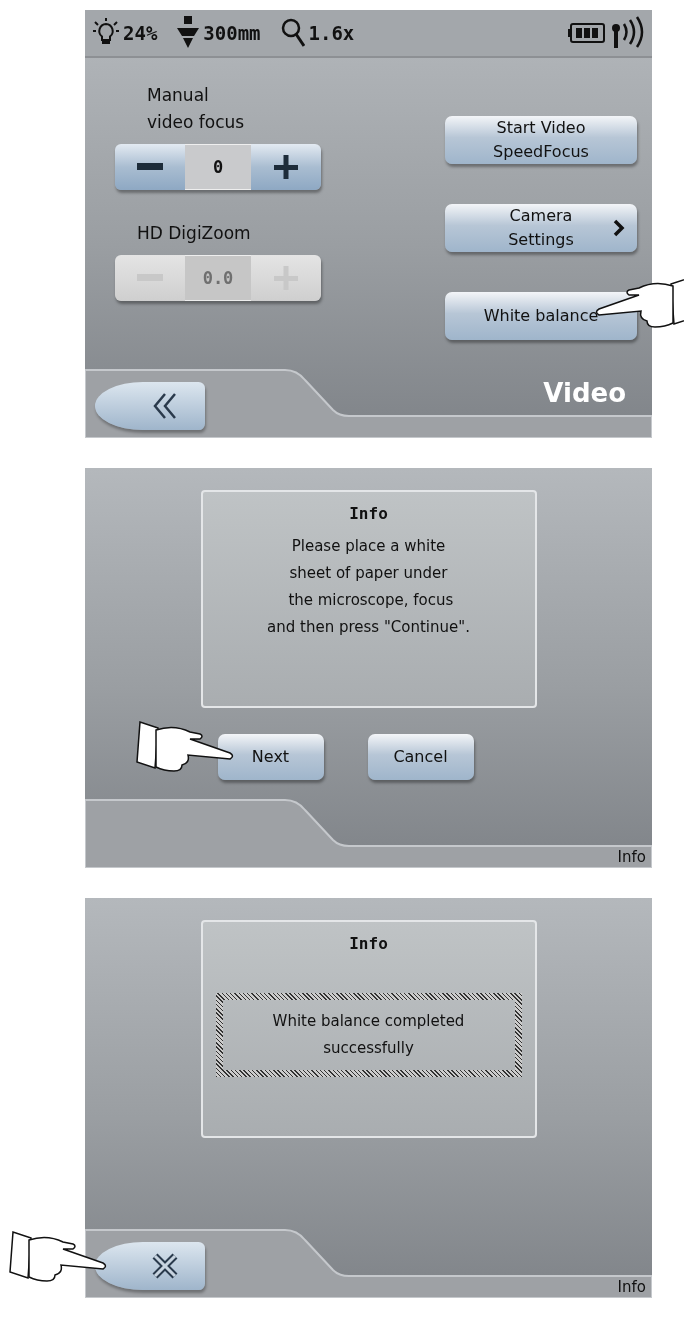  Describe the element at coordinates (368, 587) in the screenshot. I see `dialog-message: Please place a white sheet of paper under the microscope, focus and then press "Continue".` at that location.